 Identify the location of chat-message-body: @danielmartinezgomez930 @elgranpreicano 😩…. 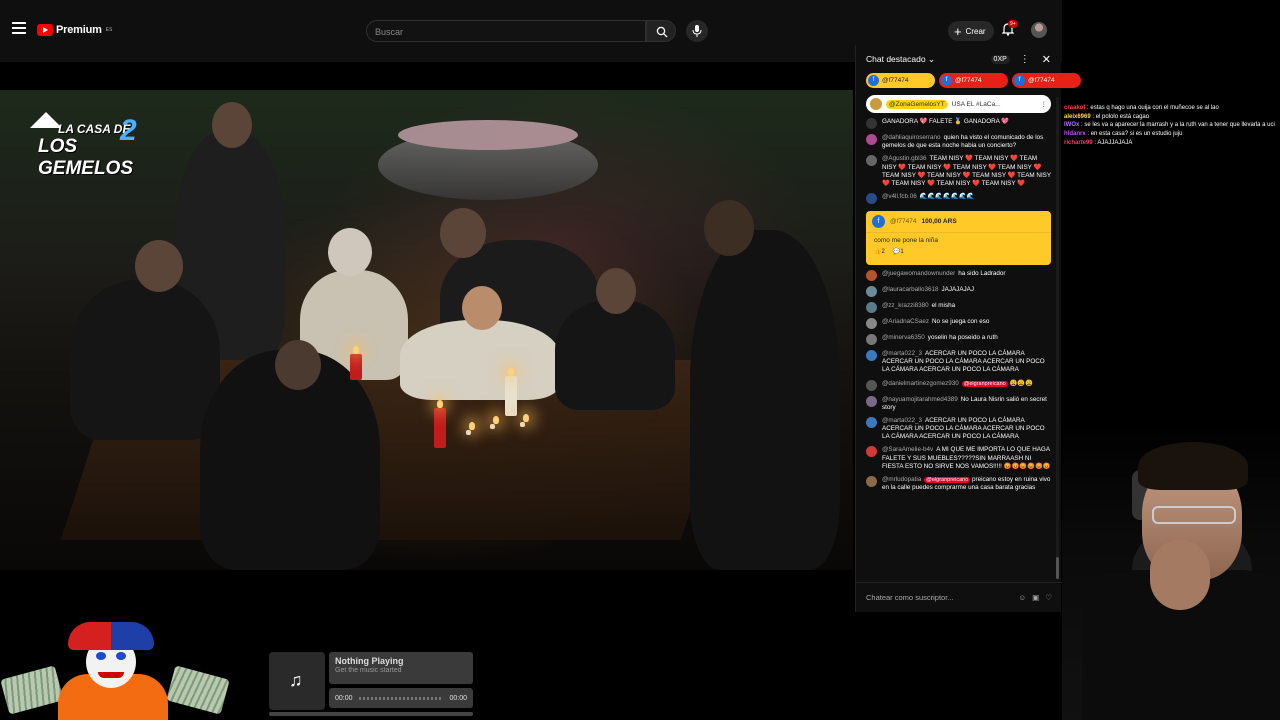
(957, 385).